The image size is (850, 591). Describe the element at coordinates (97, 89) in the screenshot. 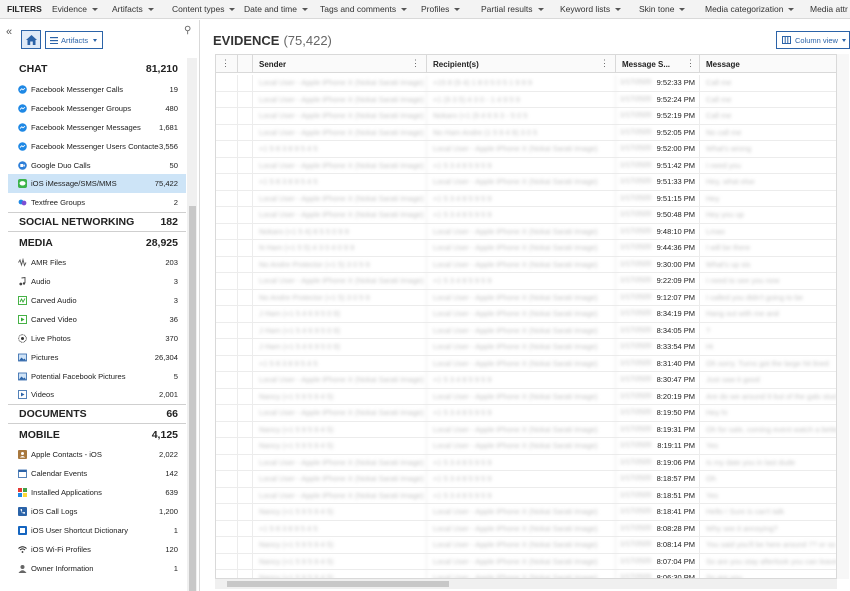

I see `artifact-item: Facebook Messenger Calls 19` at that location.